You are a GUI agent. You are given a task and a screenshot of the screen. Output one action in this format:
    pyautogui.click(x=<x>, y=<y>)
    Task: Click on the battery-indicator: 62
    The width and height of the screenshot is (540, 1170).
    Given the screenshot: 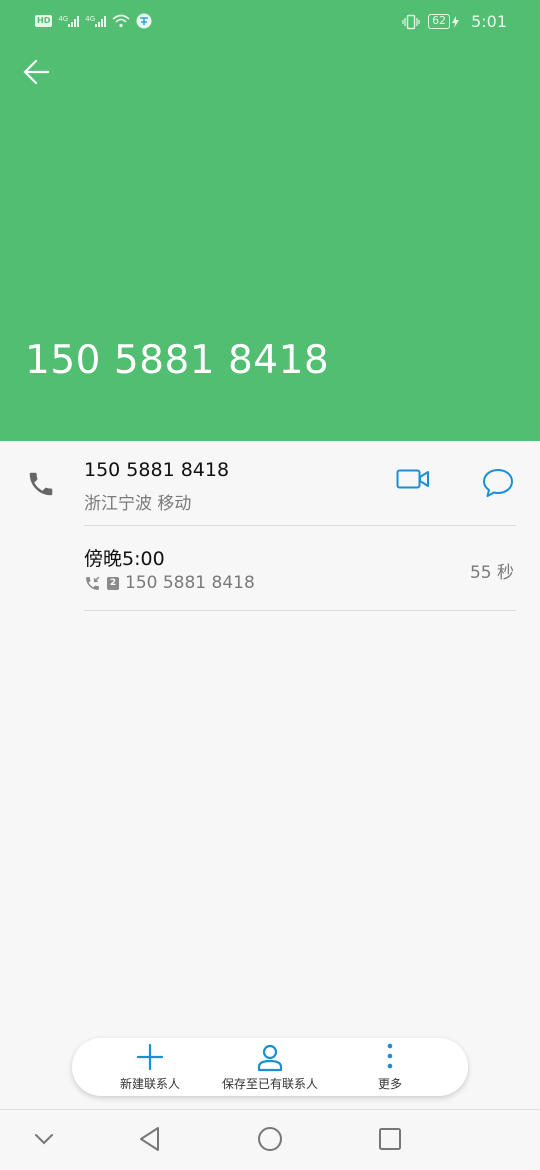 What is the action you would take?
    pyautogui.click(x=444, y=21)
    